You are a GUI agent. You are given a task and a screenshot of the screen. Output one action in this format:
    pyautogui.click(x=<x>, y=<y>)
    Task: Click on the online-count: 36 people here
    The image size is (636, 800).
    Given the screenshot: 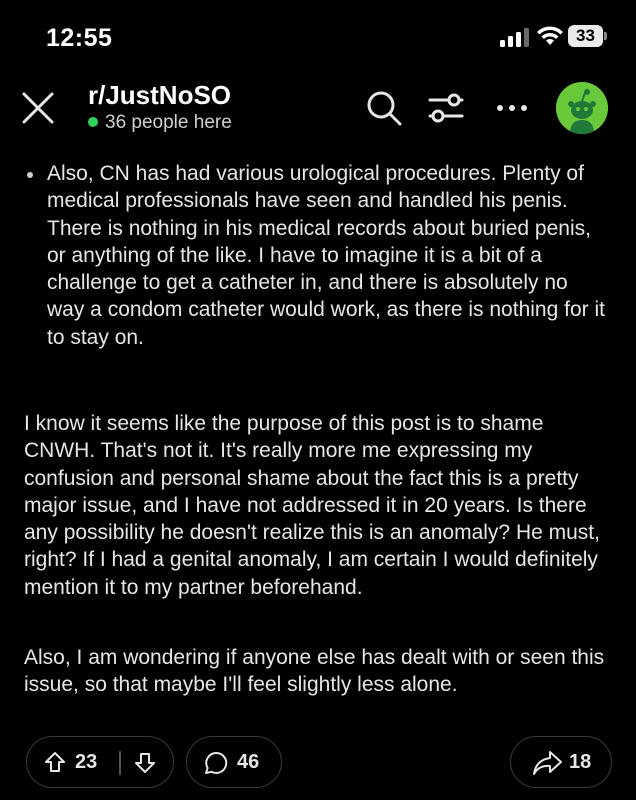 What is the action you would take?
    pyautogui.click(x=160, y=123)
    